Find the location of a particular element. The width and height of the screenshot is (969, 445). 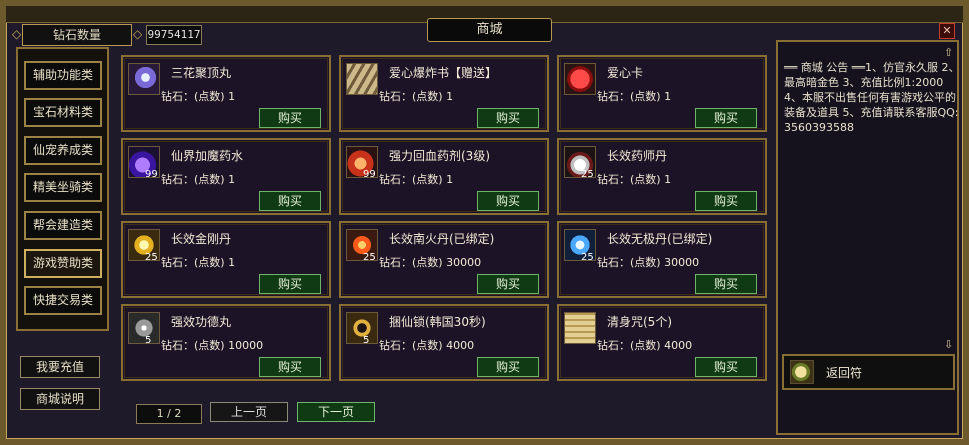

item-name: 长效金刚丹 is located at coordinates (201, 239).